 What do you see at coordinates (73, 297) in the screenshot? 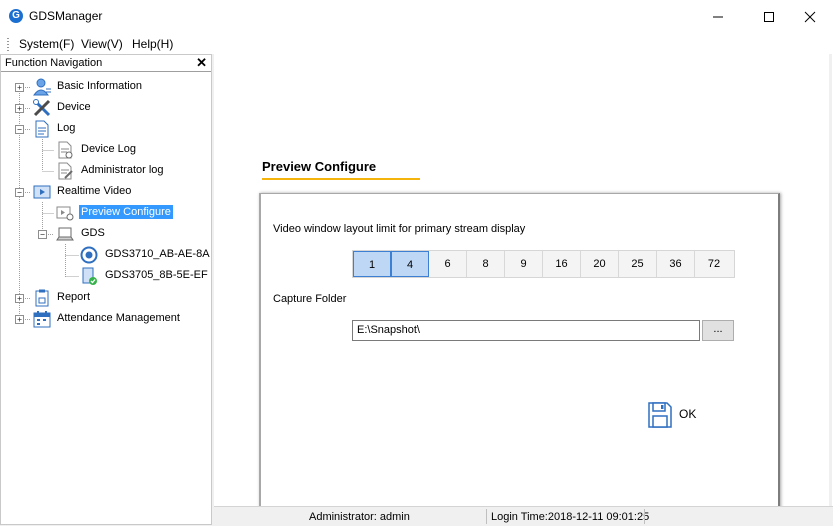
I see `tree-item-report: Report` at bounding box center [73, 297].